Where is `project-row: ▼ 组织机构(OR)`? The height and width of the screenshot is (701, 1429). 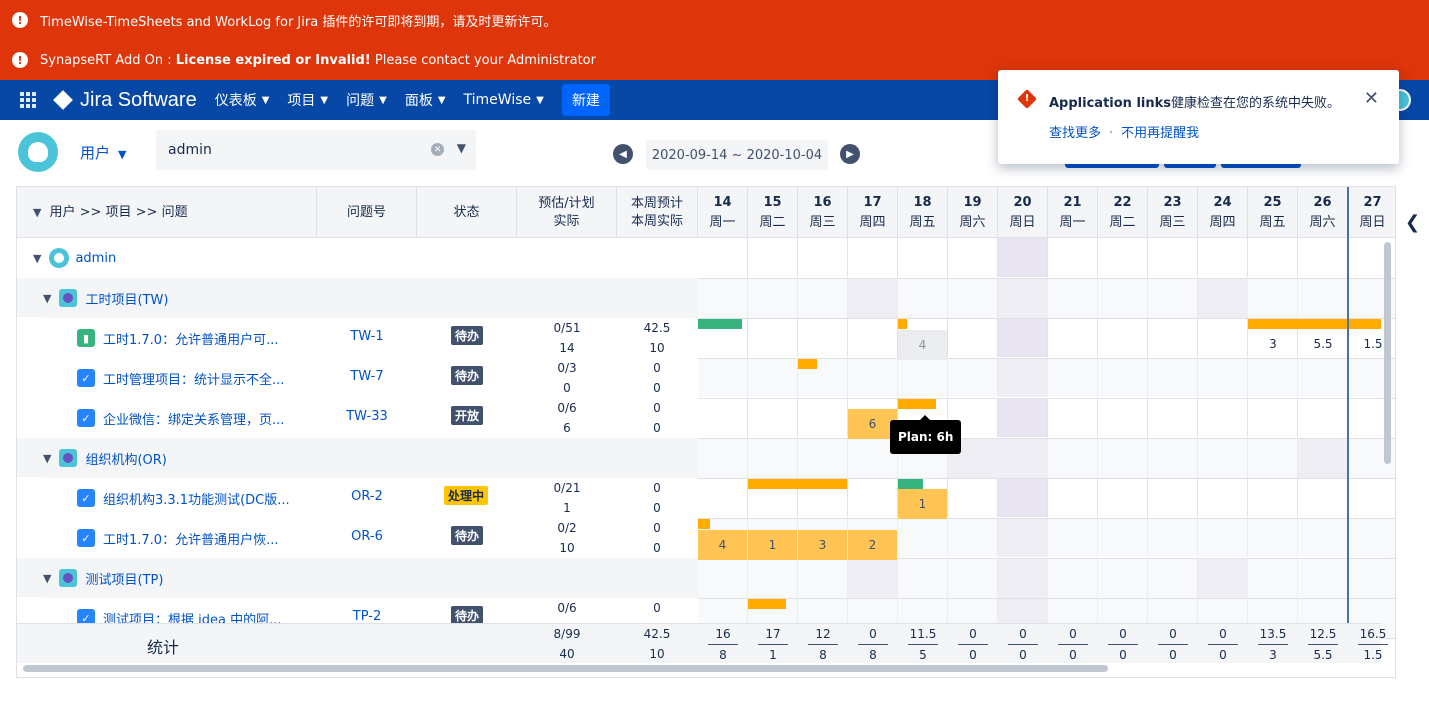 project-row: ▼ 组织机构(OR) is located at coordinates (357, 458).